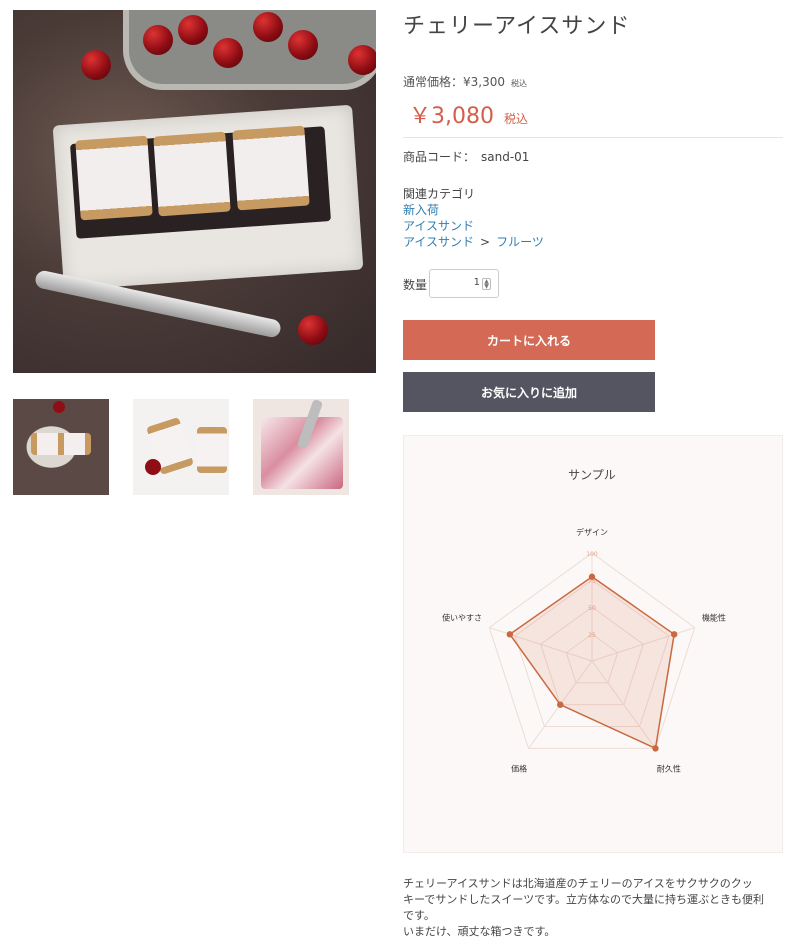 This screenshot has width=798, height=951. What do you see at coordinates (421, 209) in the screenshot?
I see `category-link-new: 新入荷` at bounding box center [421, 209].